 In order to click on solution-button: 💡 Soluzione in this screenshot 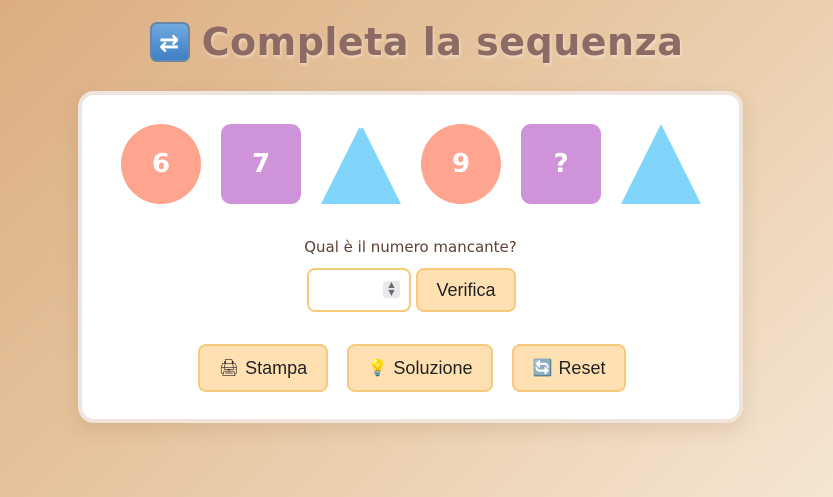, I will do `click(420, 368)`.